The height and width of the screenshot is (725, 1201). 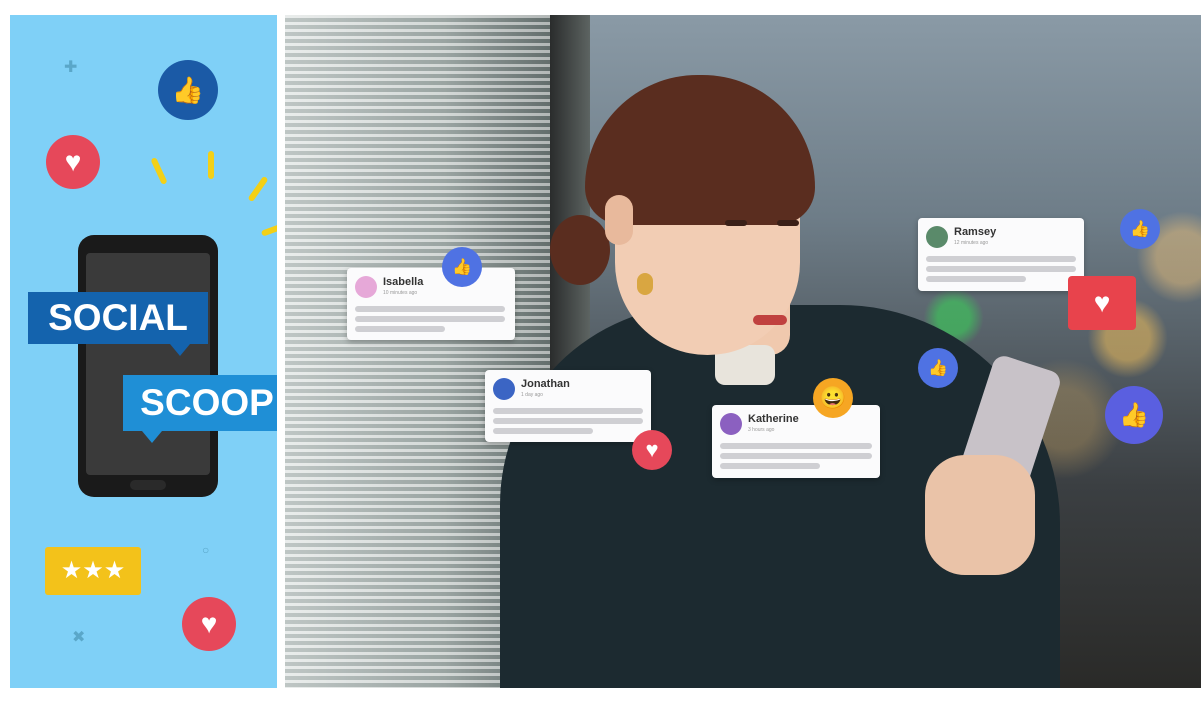 What do you see at coordinates (980, 515) in the screenshot?
I see `hand` at bounding box center [980, 515].